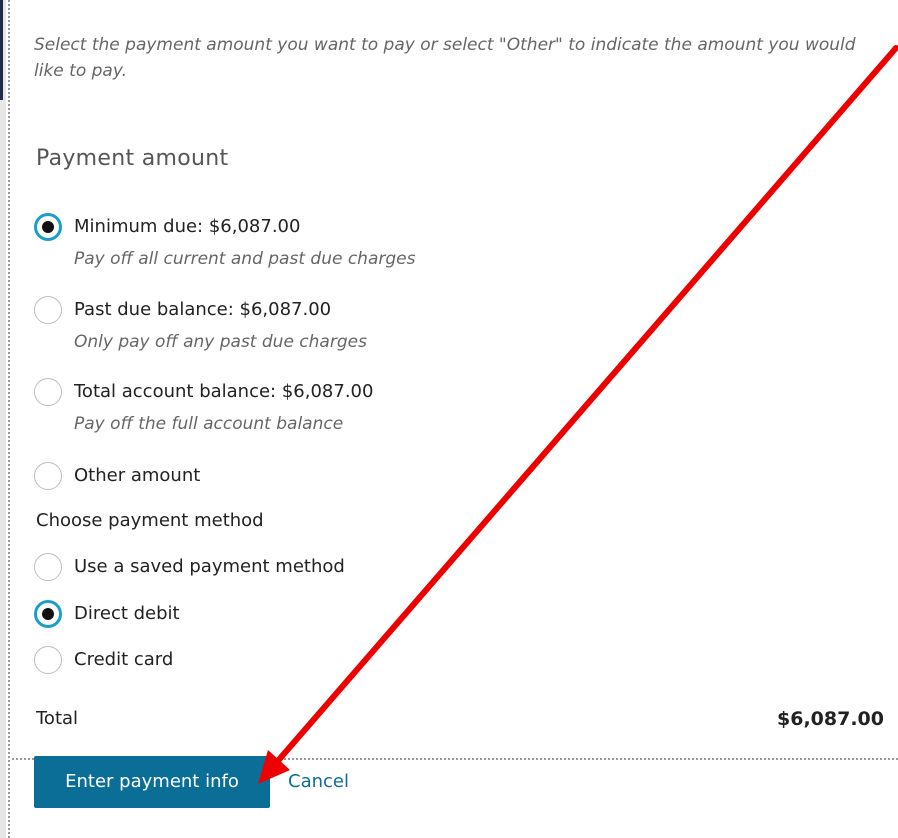  Describe the element at coordinates (203, 309) in the screenshot. I see `radio-label: Past due balance: $6,087.00` at that location.